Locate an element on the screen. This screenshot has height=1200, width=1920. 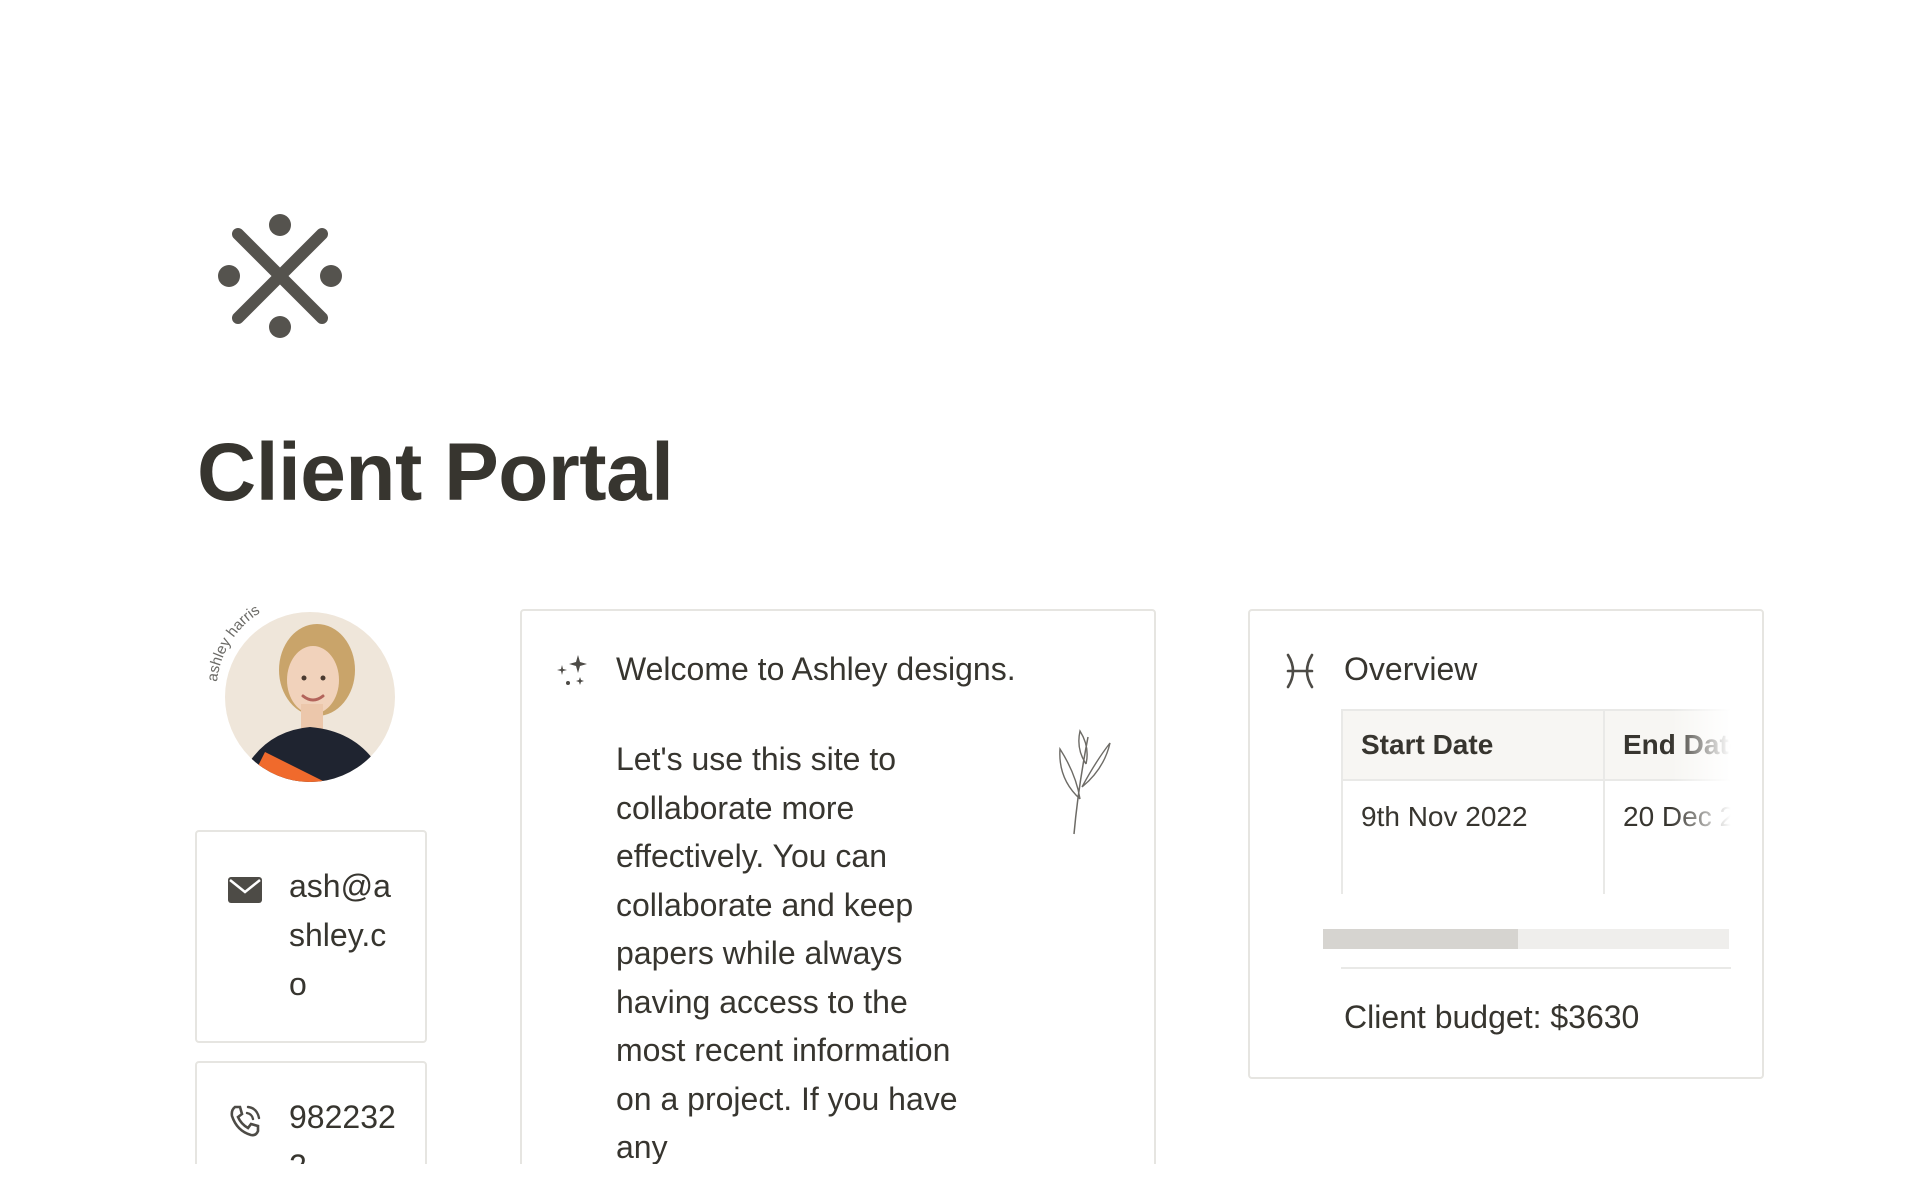
progress-fill is located at coordinates (1420, 939).